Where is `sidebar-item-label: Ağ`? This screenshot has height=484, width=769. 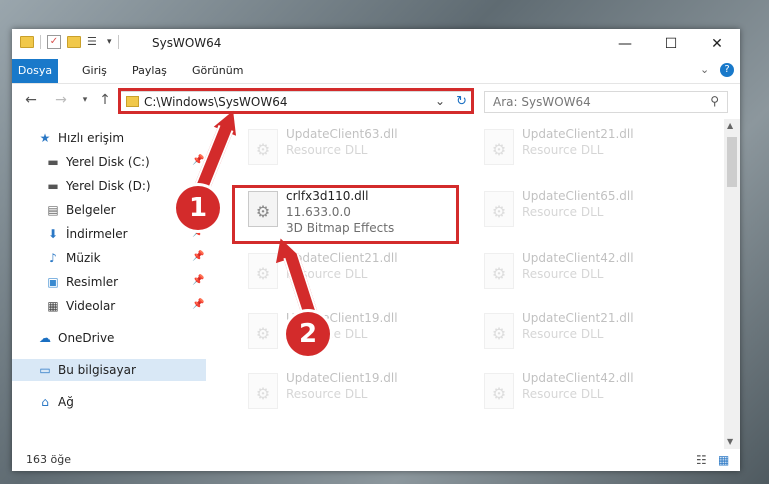 sidebar-item-label: Ağ is located at coordinates (66, 402).